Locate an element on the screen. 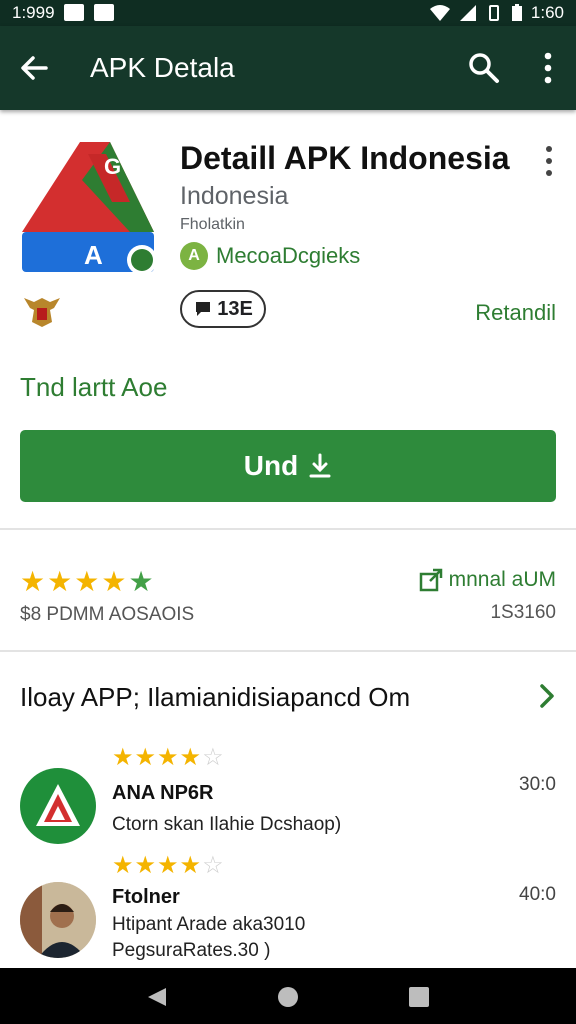  app-title: Detaill APK Indonesia is located at coordinates (345, 158).